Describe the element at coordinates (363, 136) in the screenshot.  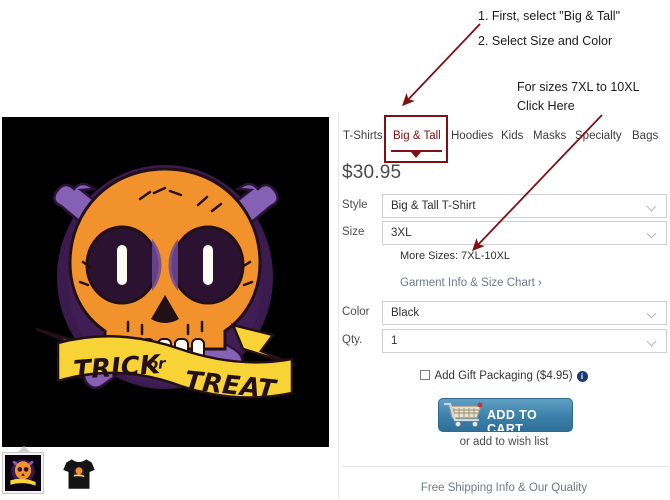
I see `tab-t-shirts: T-Shirts` at that location.